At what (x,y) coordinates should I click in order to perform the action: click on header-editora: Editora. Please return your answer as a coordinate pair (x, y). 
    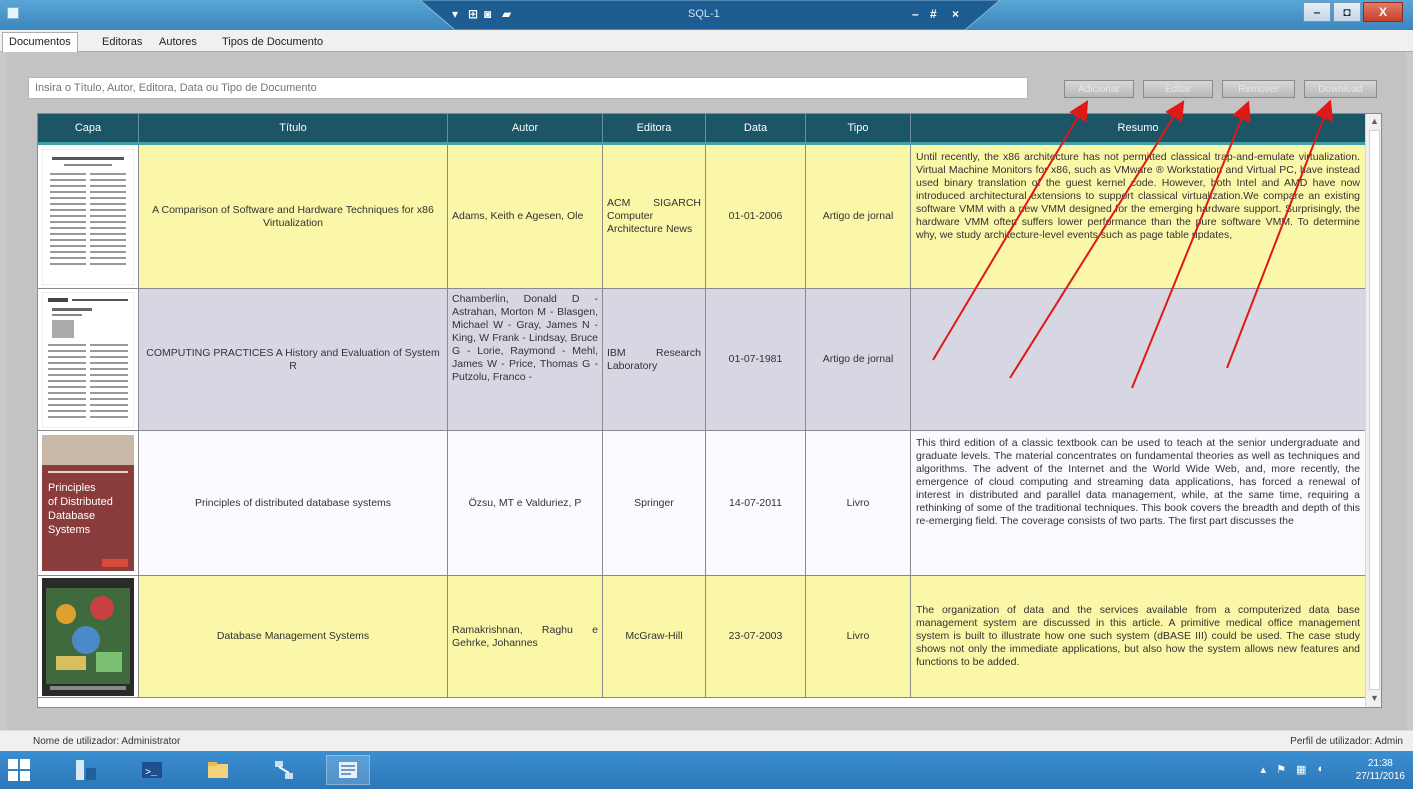
    Looking at the image, I should click on (654, 128).